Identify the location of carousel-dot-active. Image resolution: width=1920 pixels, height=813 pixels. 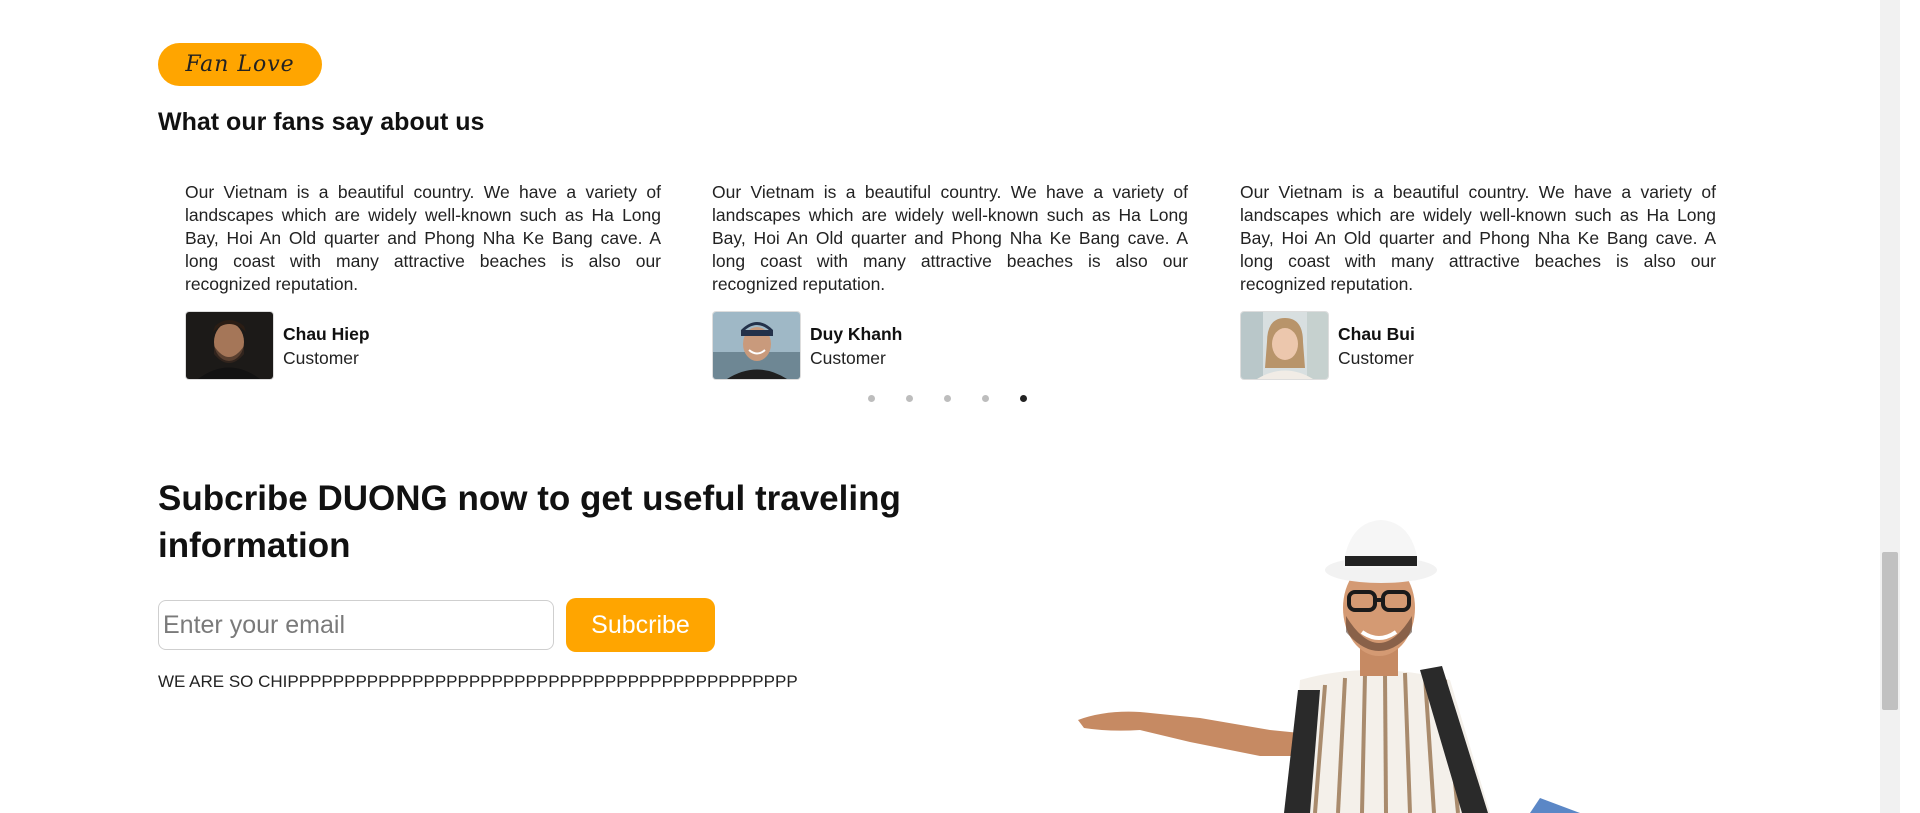
(1023, 398).